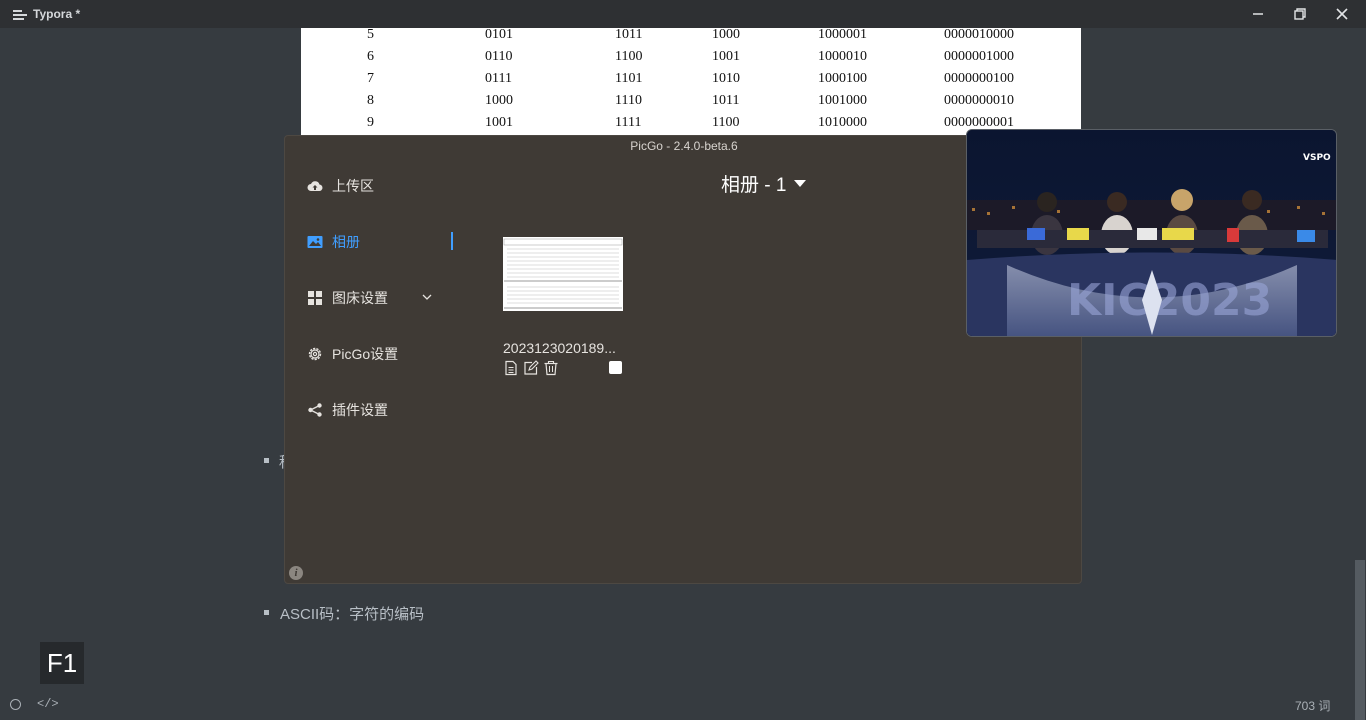 The height and width of the screenshot is (720, 1366). What do you see at coordinates (360, 410) in the screenshot?
I see `nav-plugin-settings-label: 插件设置` at bounding box center [360, 410].